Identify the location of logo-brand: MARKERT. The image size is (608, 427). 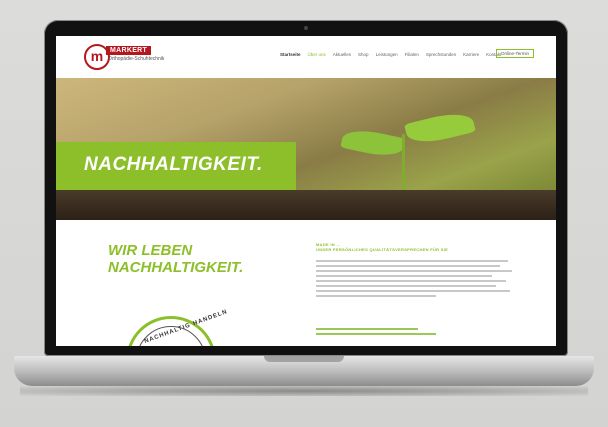
(129, 50).